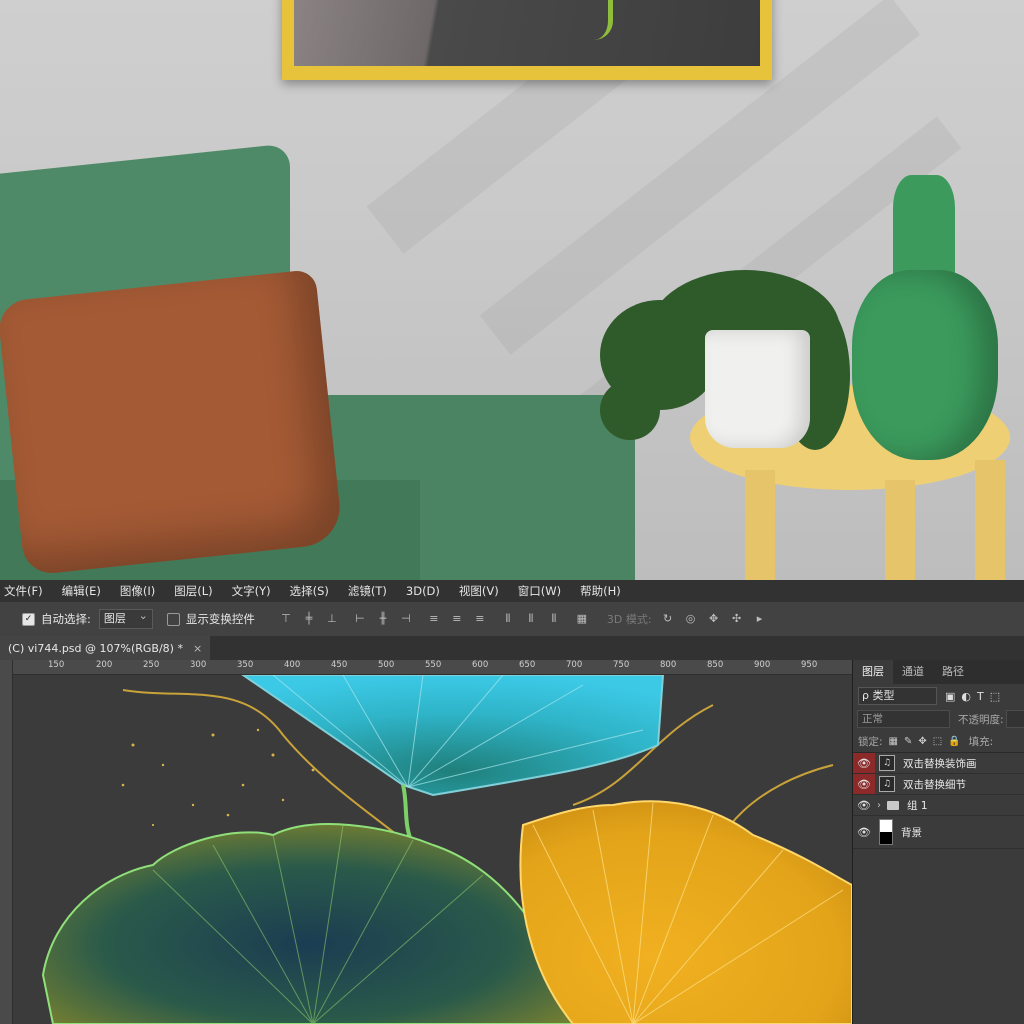 This screenshot has width=1024, height=1024. Describe the element at coordinates (1014, 719) in the screenshot. I see `opacity-input` at that location.